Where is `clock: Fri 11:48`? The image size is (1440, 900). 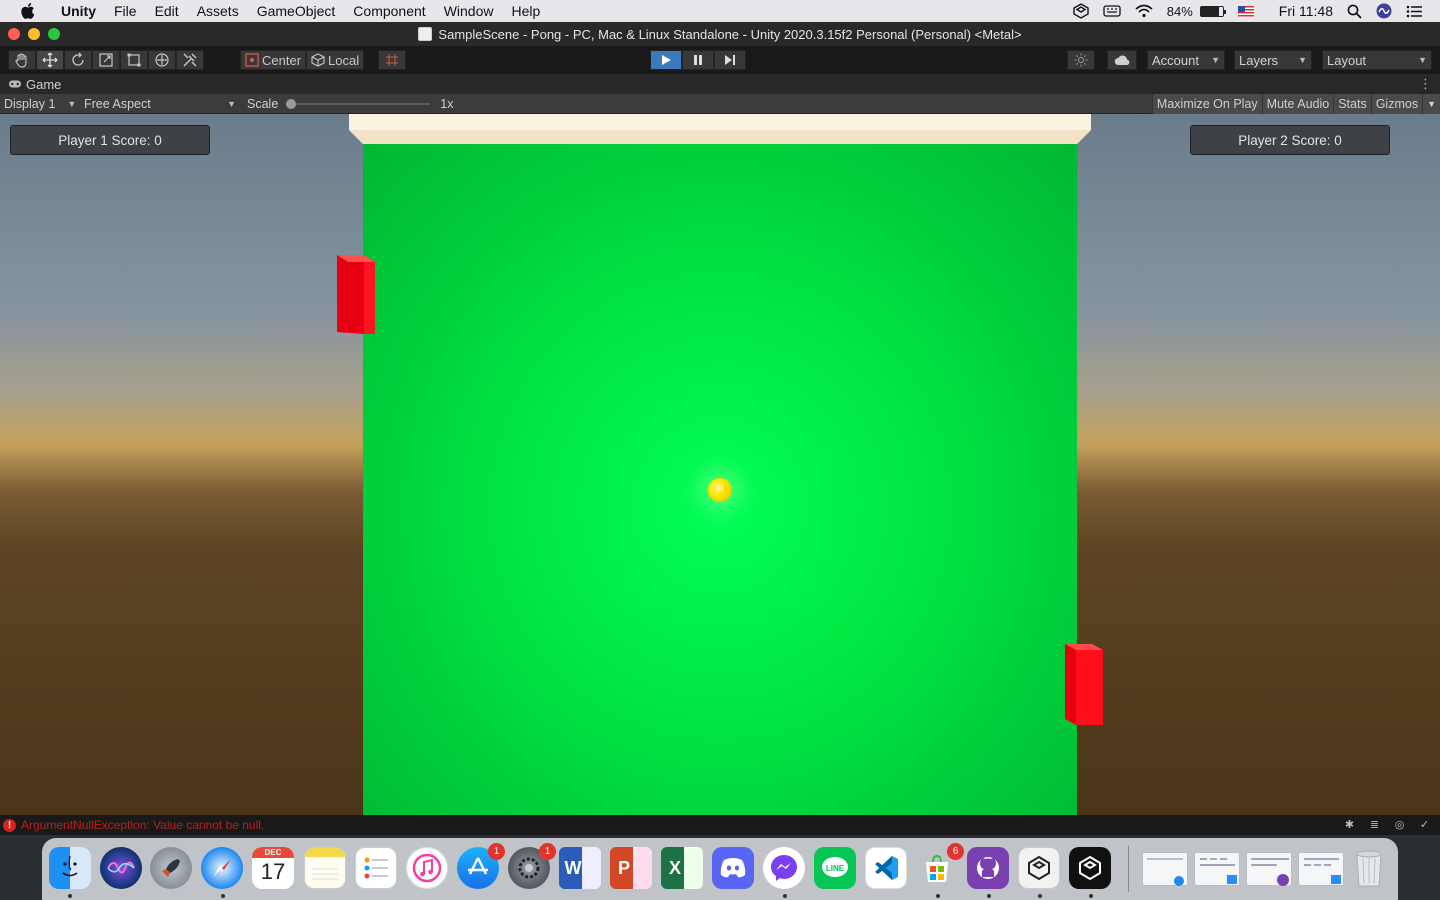 clock: Fri 11:48 is located at coordinates (1306, 11).